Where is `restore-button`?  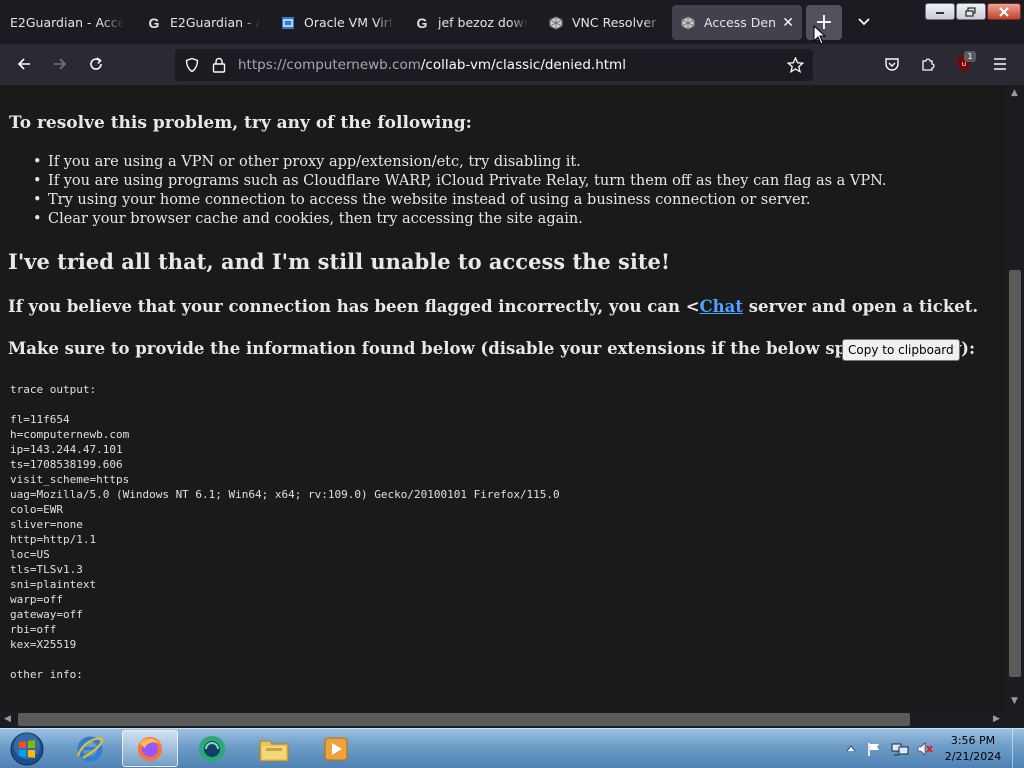
restore-button is located at coordinates (971, 11).